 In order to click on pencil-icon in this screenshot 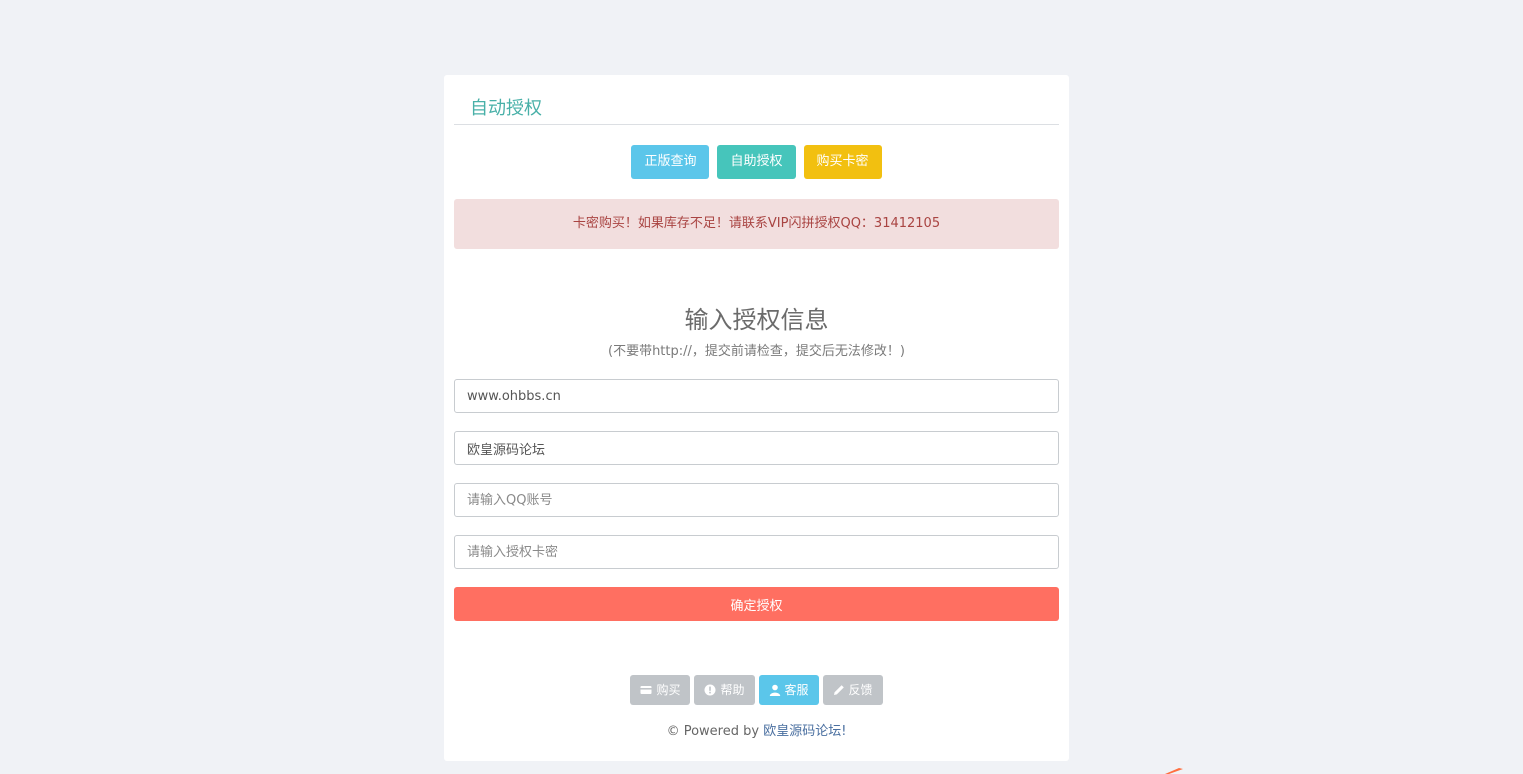, I will do `click(839, 690)`.